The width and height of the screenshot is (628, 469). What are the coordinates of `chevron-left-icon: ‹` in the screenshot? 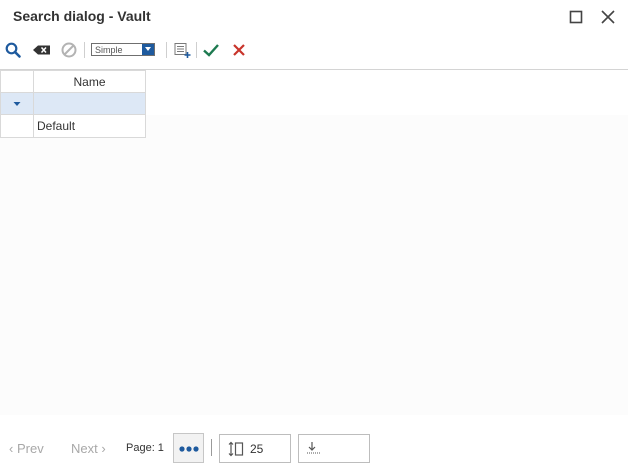 It's located at (11, 448).